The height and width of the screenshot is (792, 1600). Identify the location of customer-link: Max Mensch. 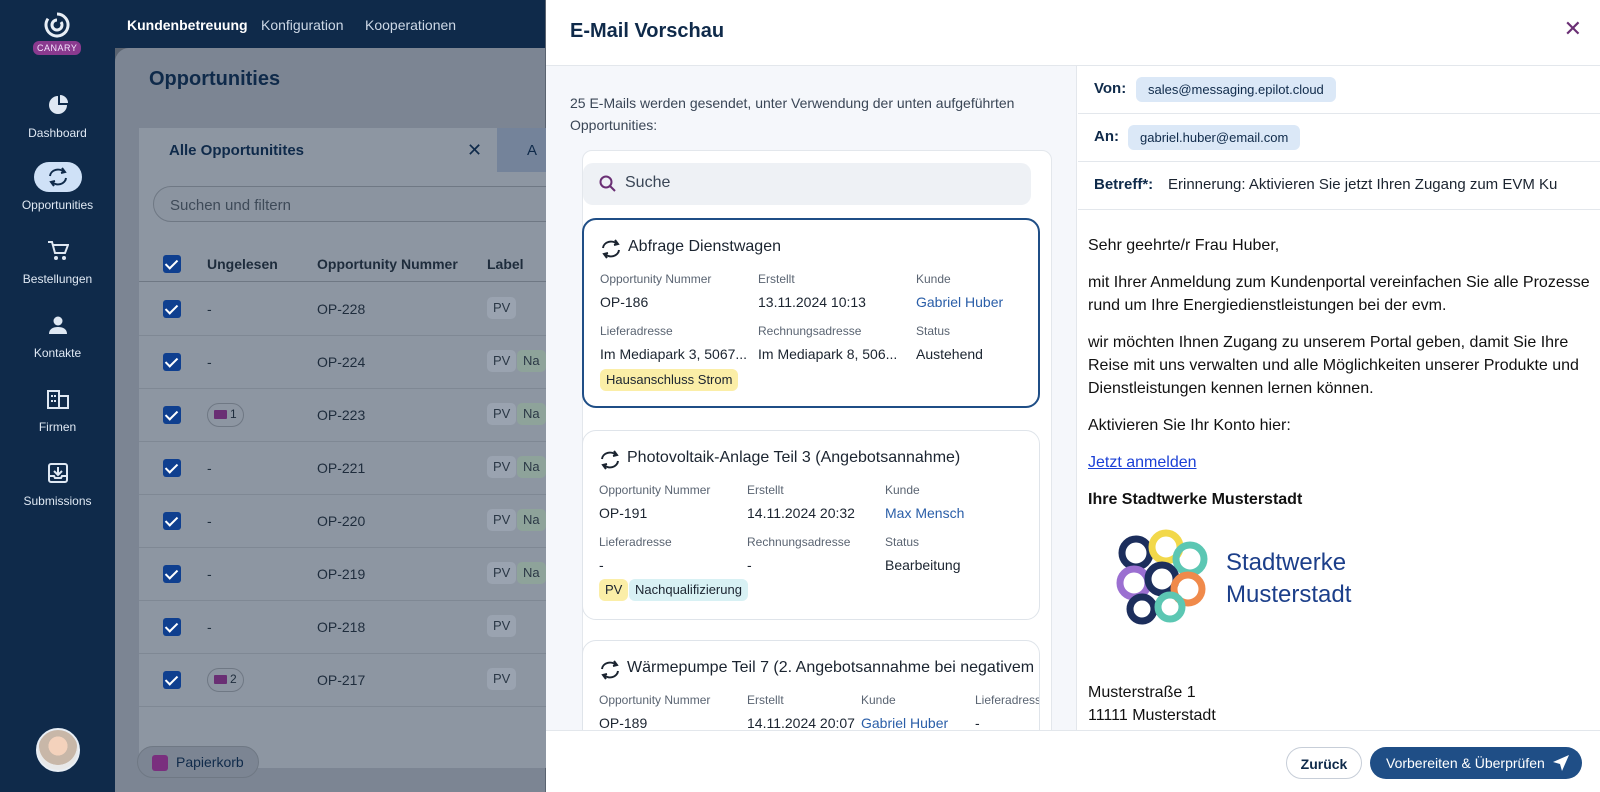
(924, 513).